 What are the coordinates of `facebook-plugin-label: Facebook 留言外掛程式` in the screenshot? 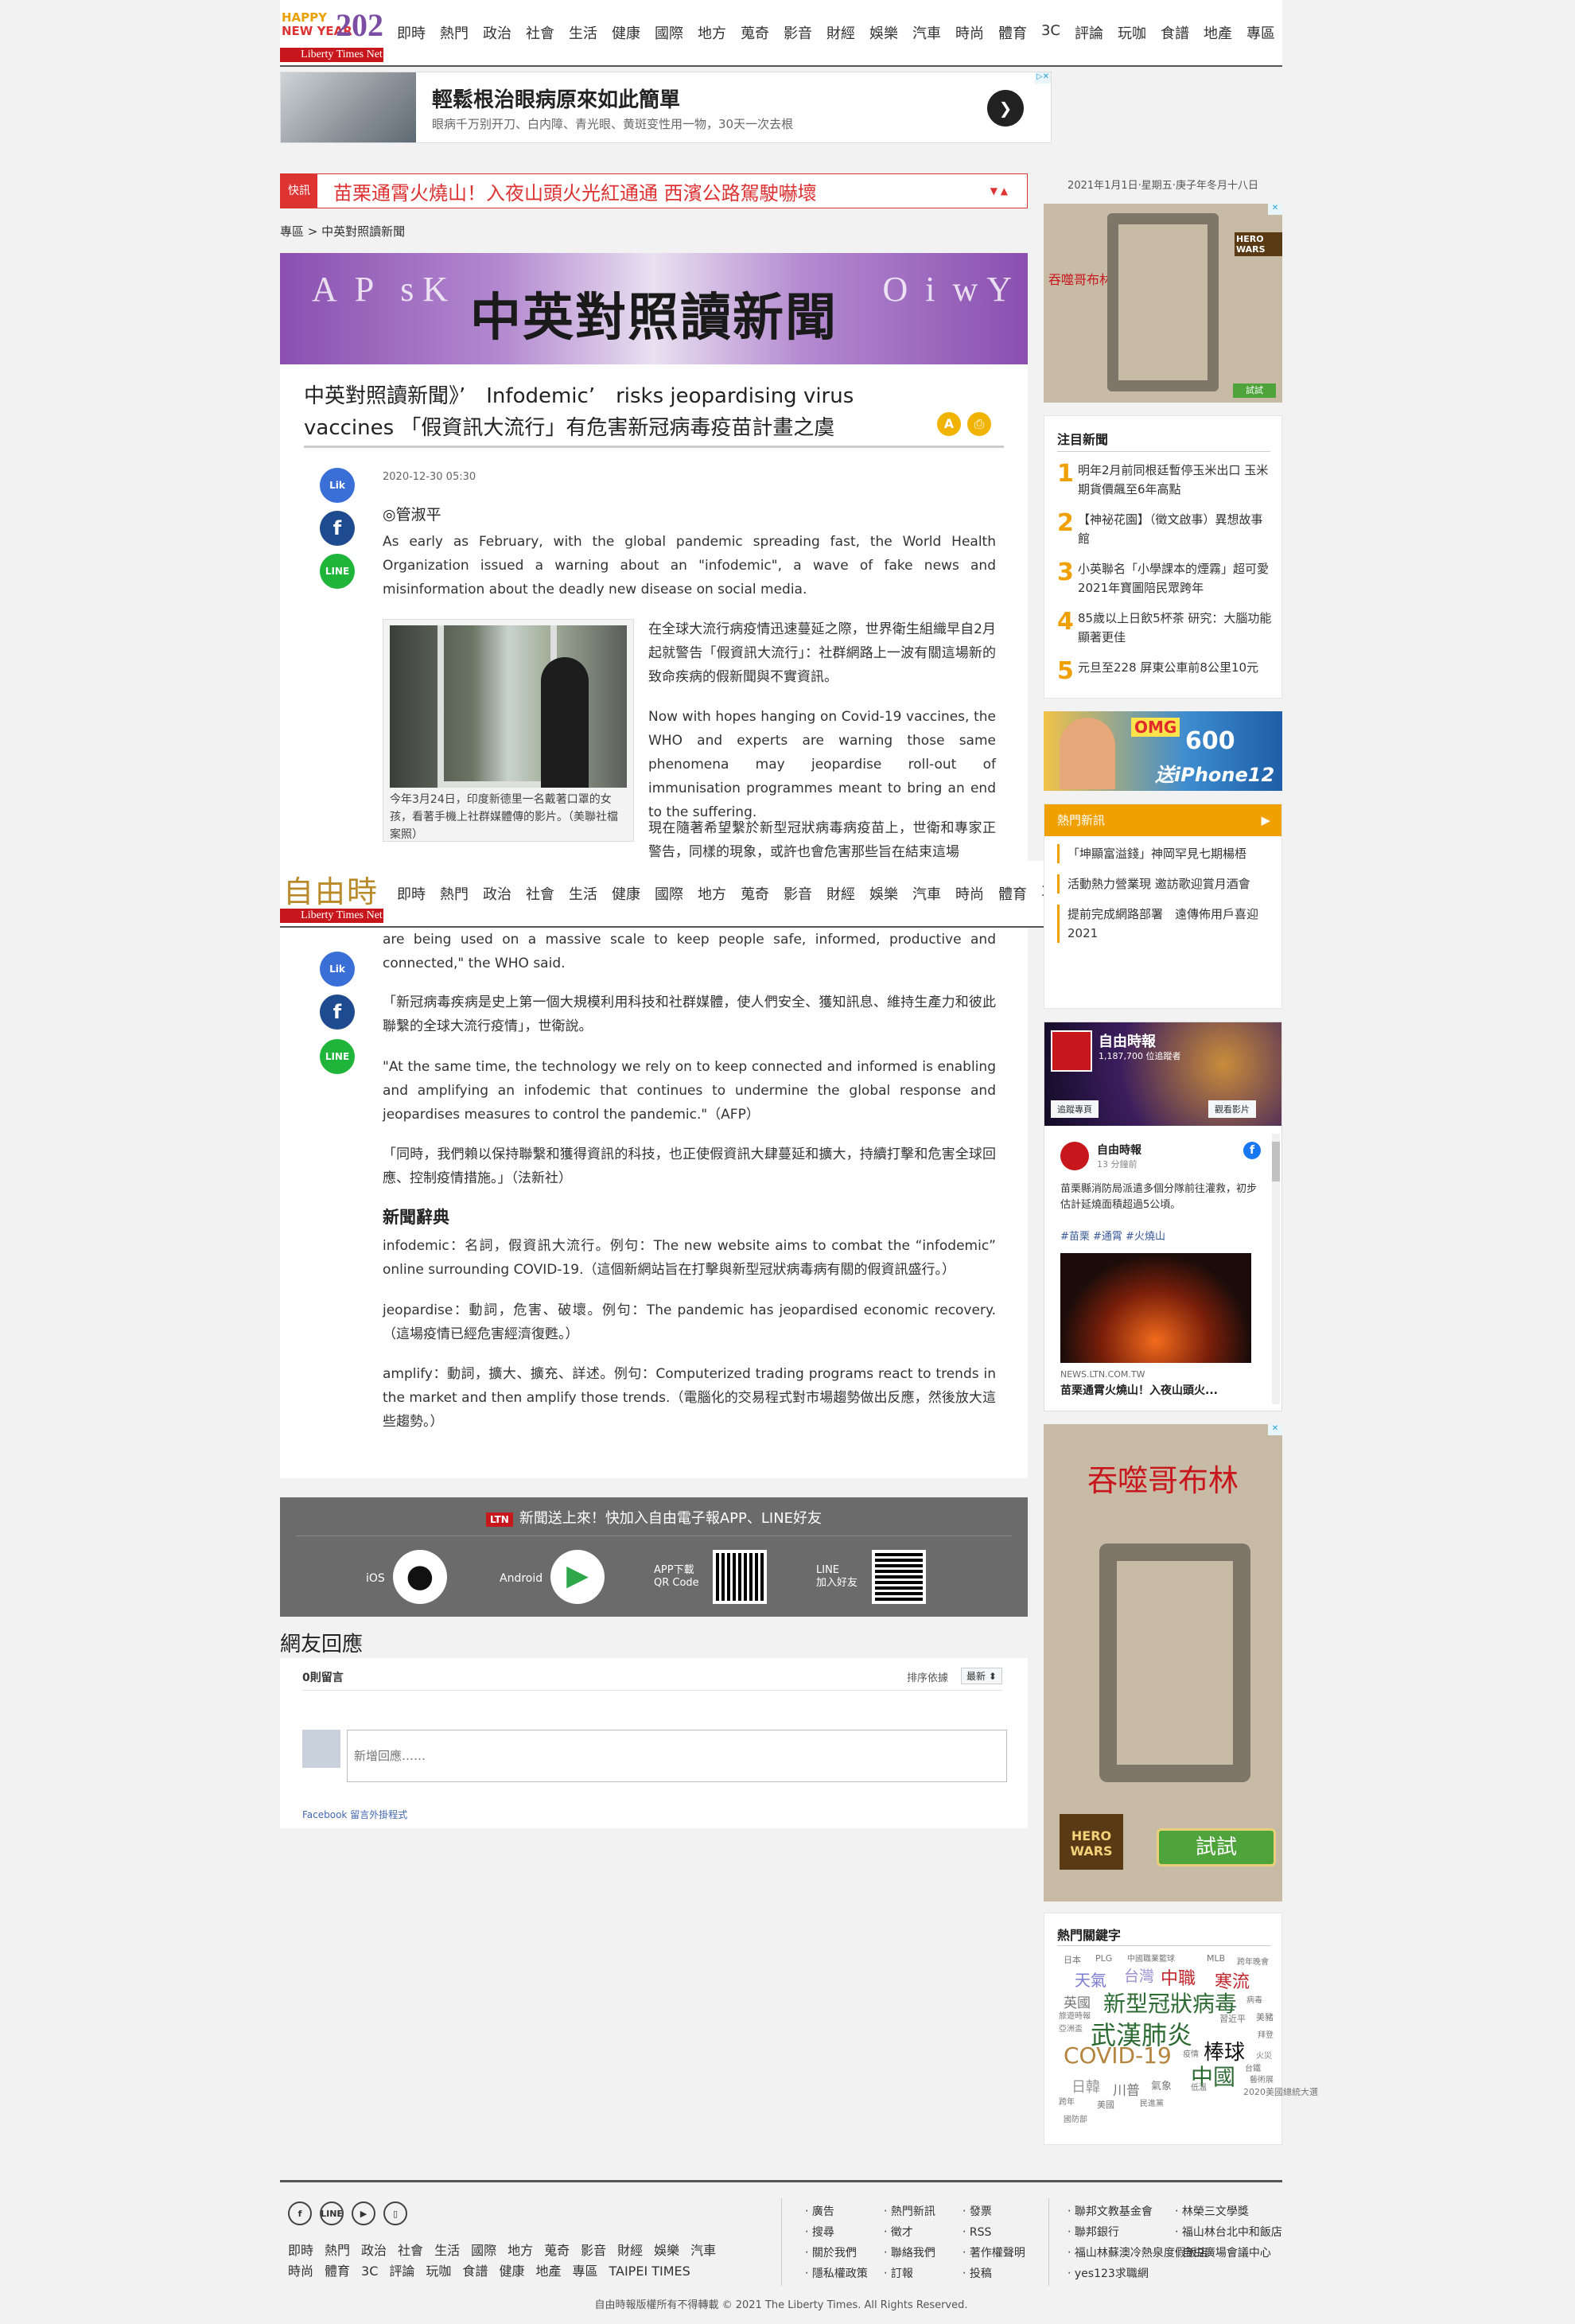 It's located at (354, 1814).